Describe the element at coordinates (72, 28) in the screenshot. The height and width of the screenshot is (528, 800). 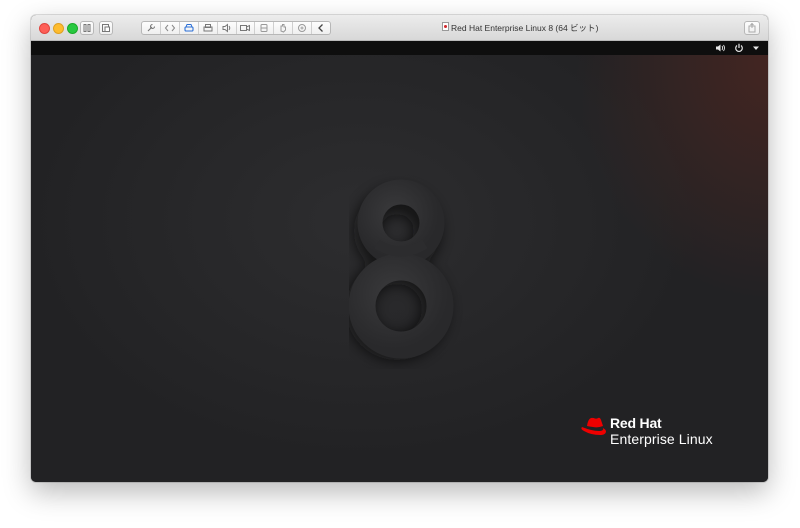
I see `zoom-button` at that location.